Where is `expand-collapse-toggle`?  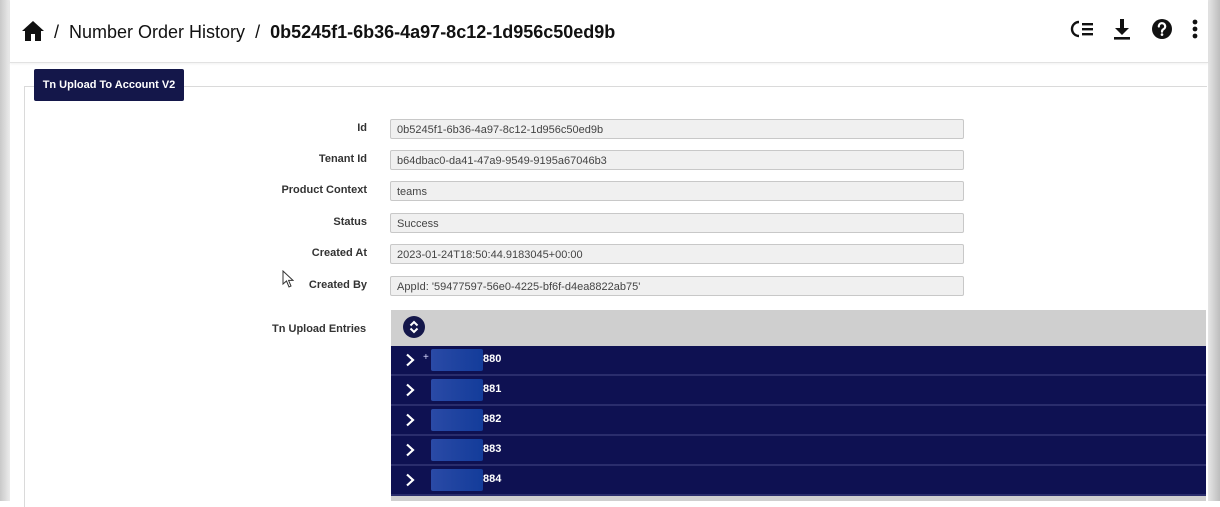 expand-collapse-toggle is located at coordinates (414, 327).